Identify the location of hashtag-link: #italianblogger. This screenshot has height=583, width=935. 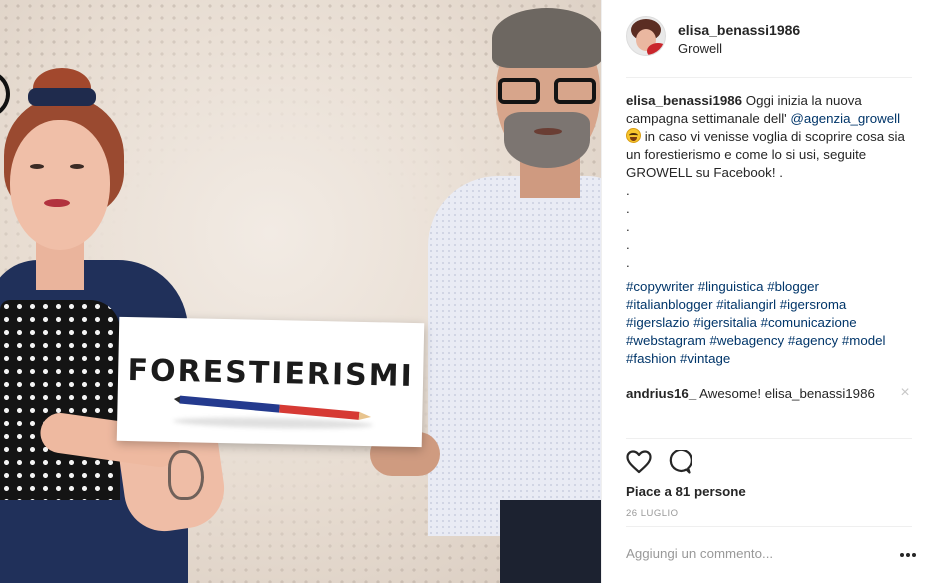
(669, 304).